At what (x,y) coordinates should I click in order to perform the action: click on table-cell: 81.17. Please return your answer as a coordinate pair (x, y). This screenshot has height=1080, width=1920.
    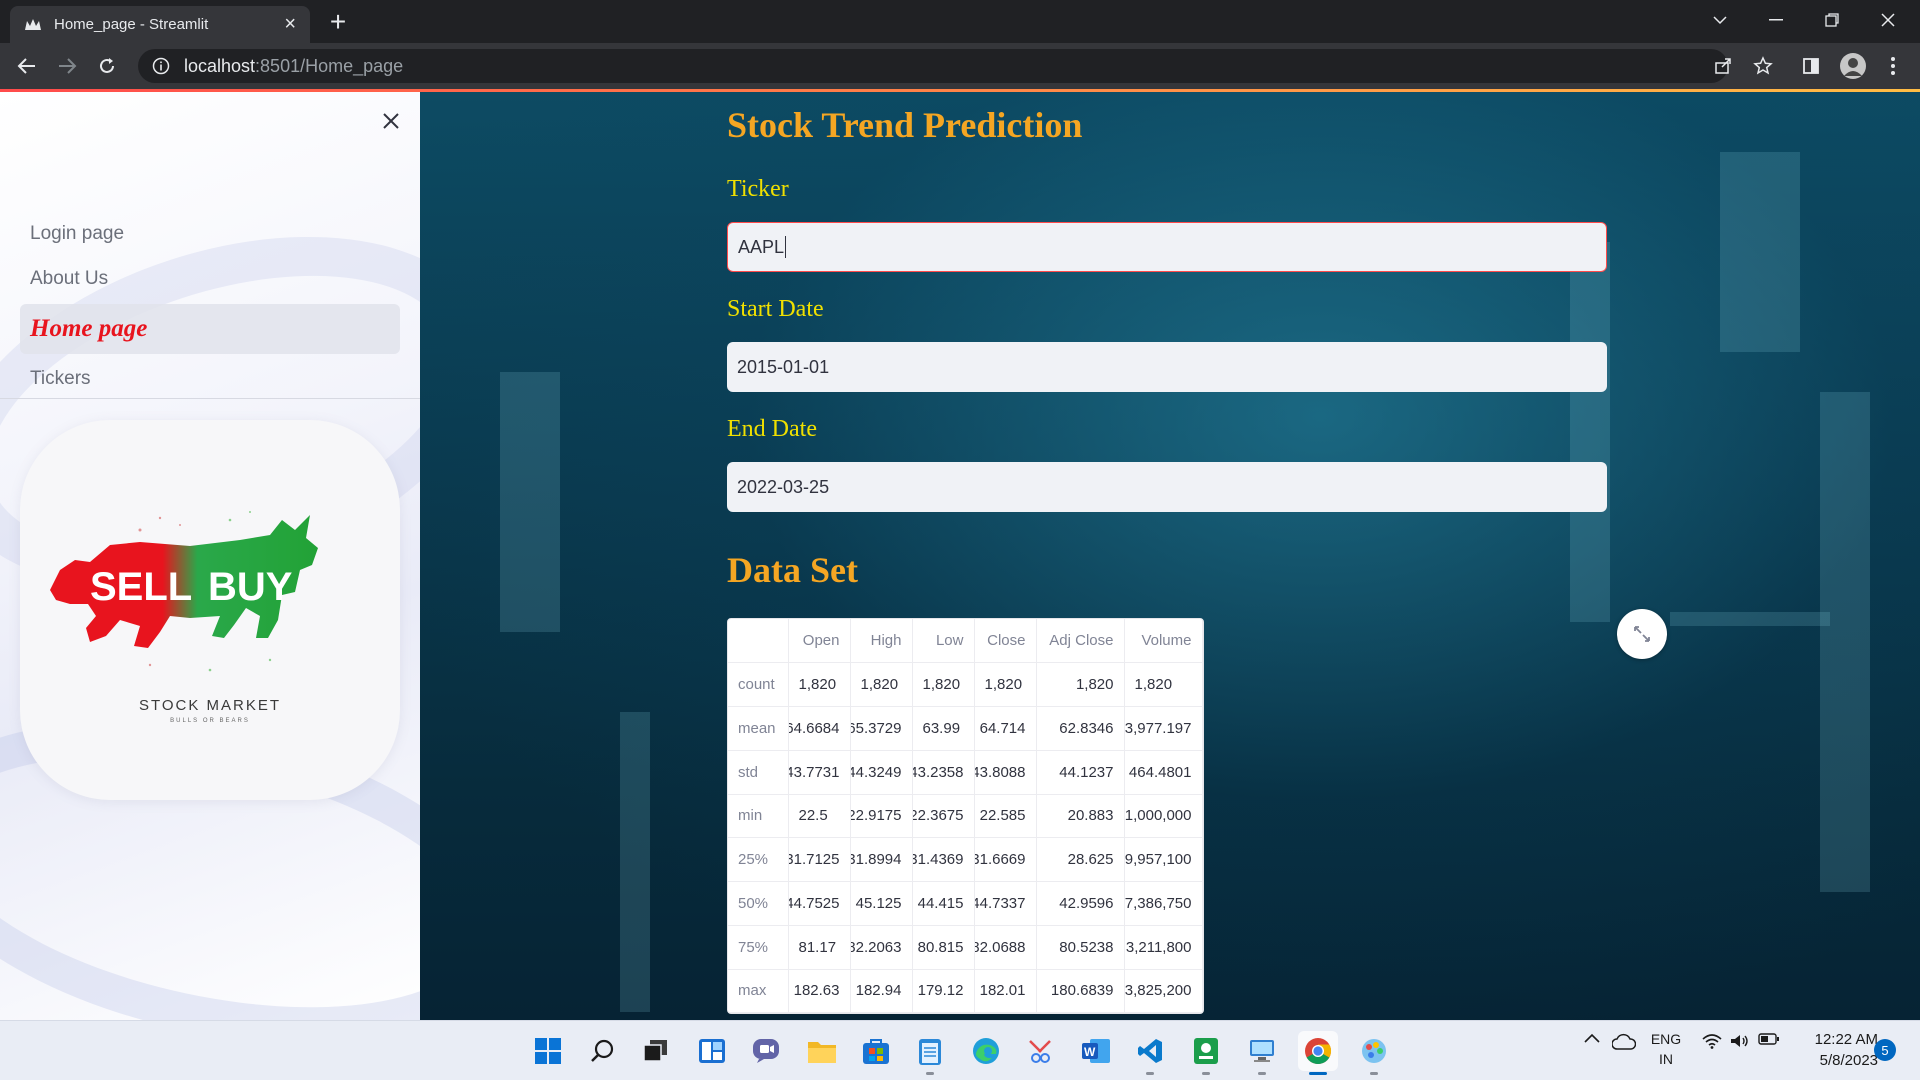
    Looking at the image, I should click on (819, 947).